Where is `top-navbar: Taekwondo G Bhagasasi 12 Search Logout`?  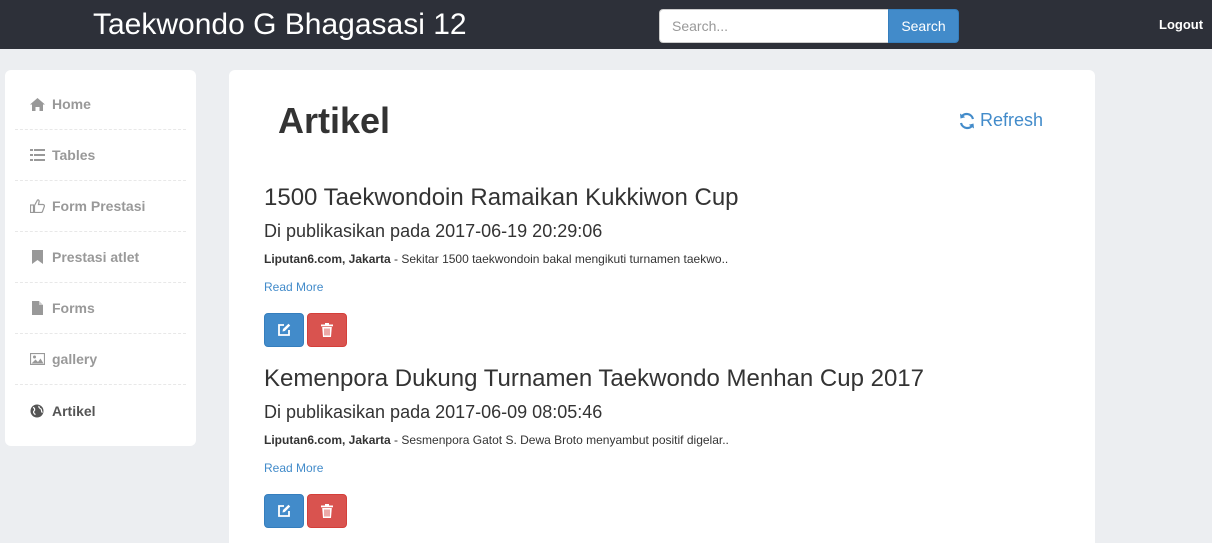 top-navbar: Taekwondo G Bhagasasi 12 Search Logout is located at coordinates (606, 24).